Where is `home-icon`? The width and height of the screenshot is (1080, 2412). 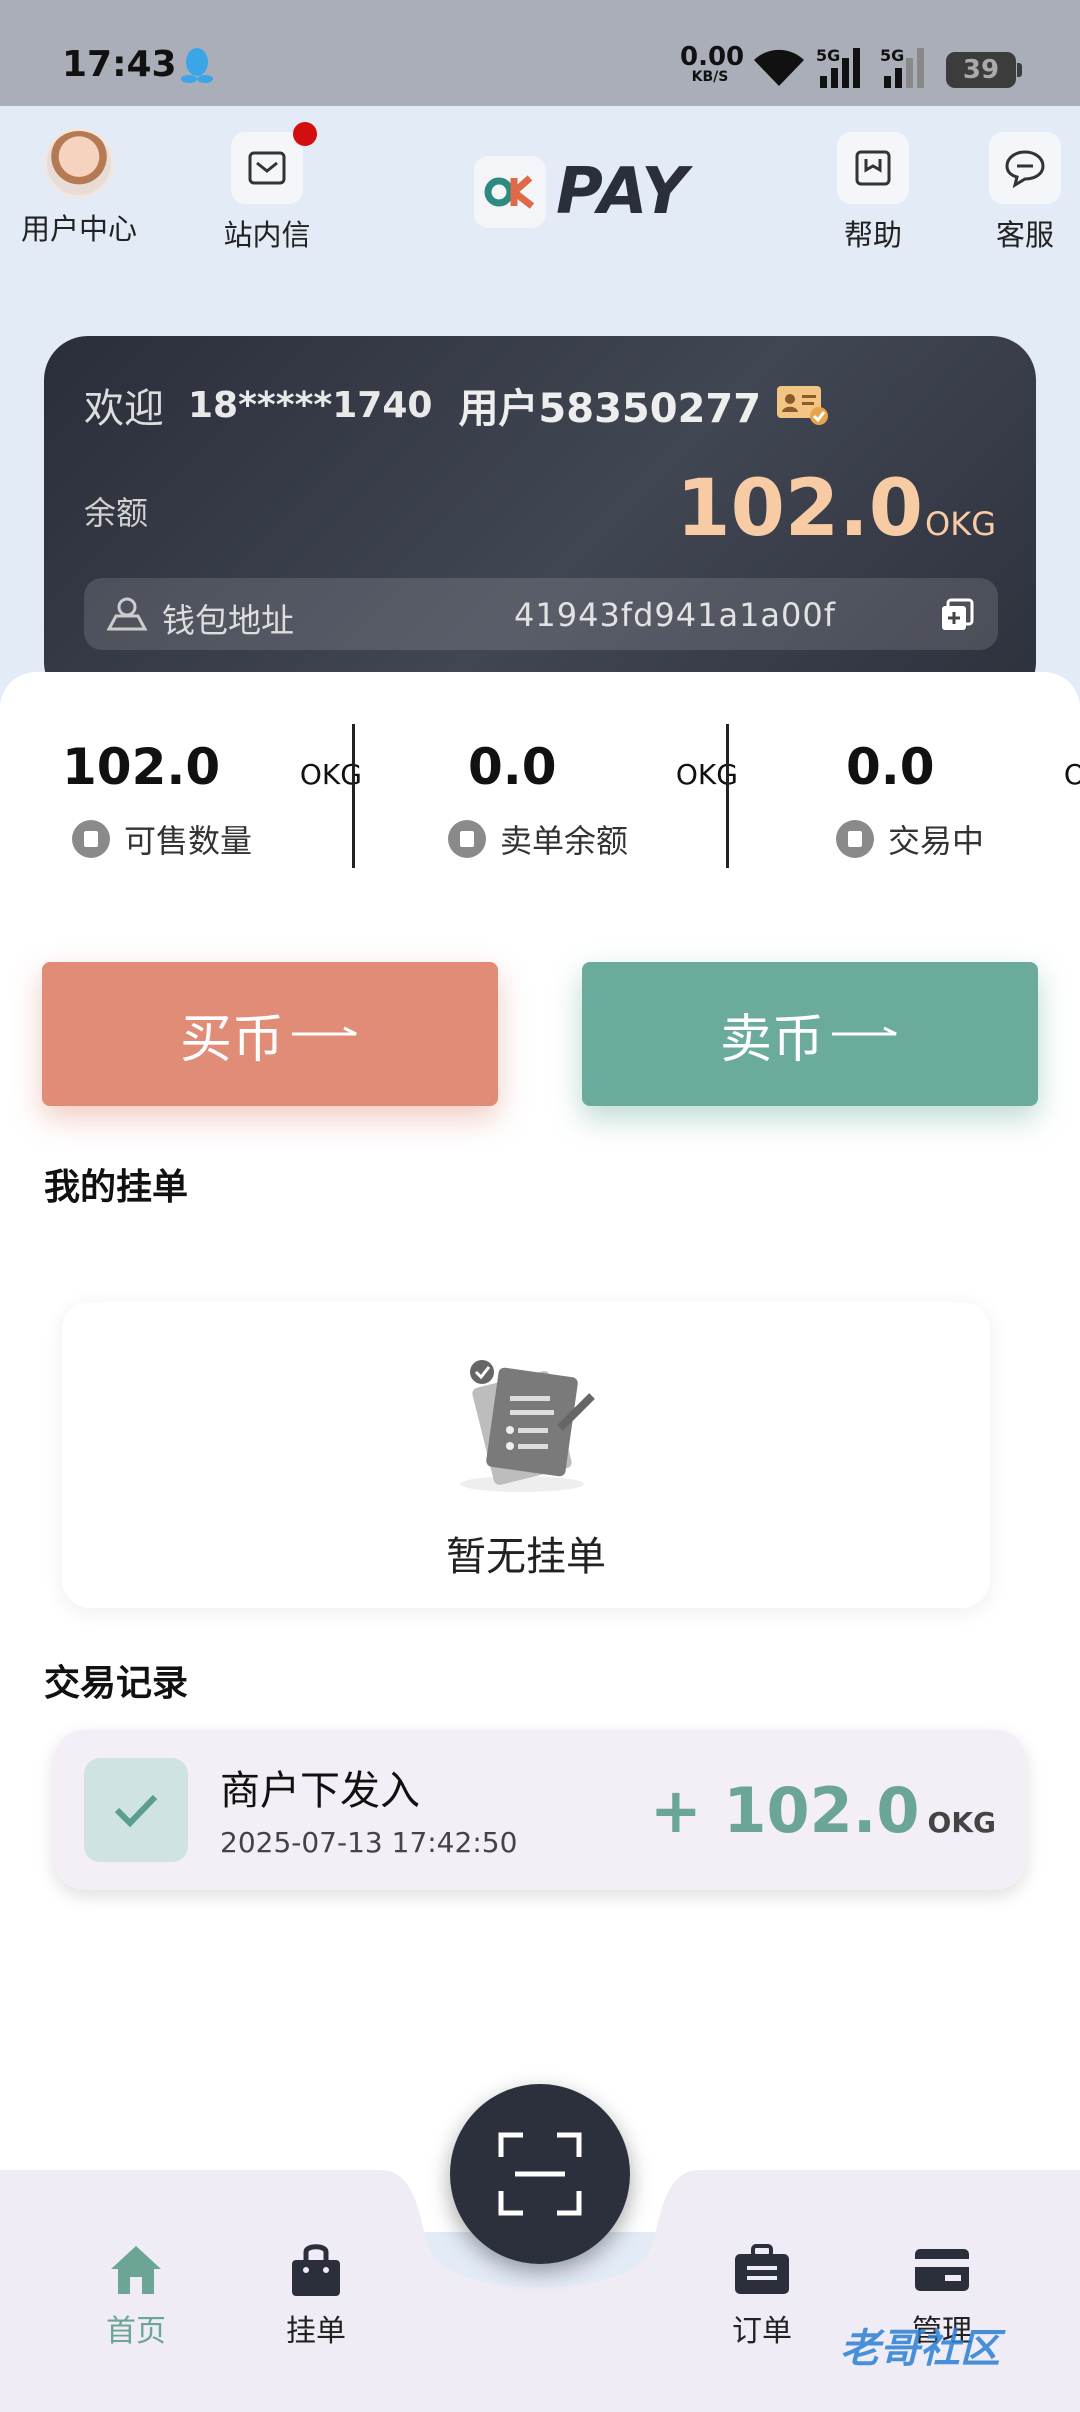
home-icon is located at coordinates (136, 2270).